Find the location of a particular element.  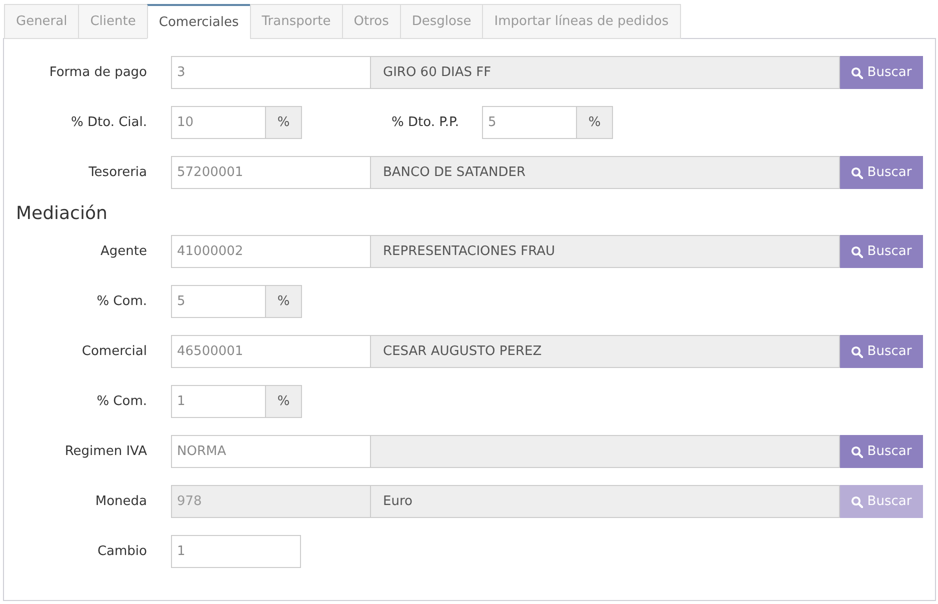

field-label: Tesoreria is located at coordinates (117, 172).